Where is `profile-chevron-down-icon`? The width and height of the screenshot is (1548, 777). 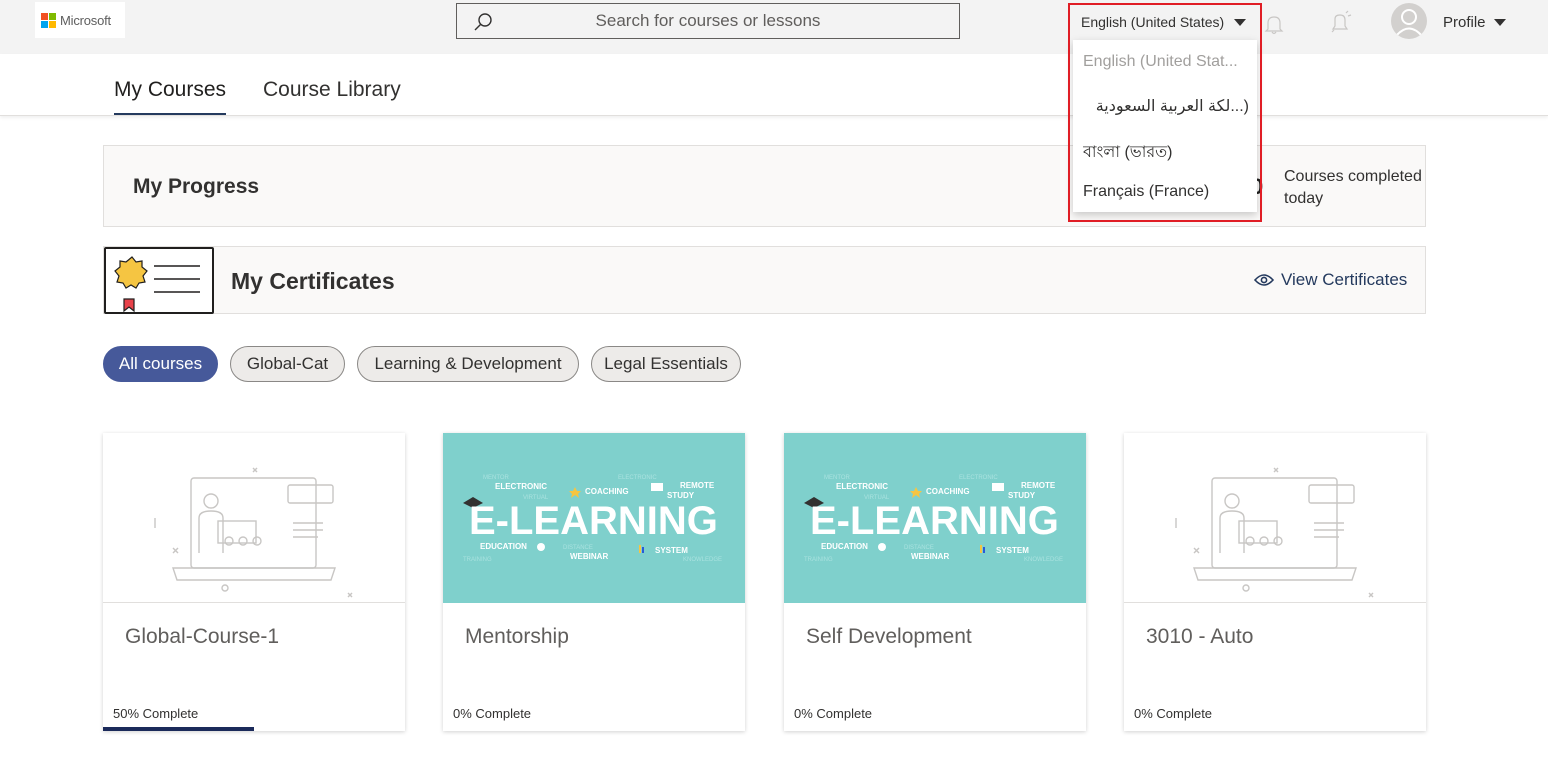
profile-chevron-down-icon is located at coordinates (1500, 22).